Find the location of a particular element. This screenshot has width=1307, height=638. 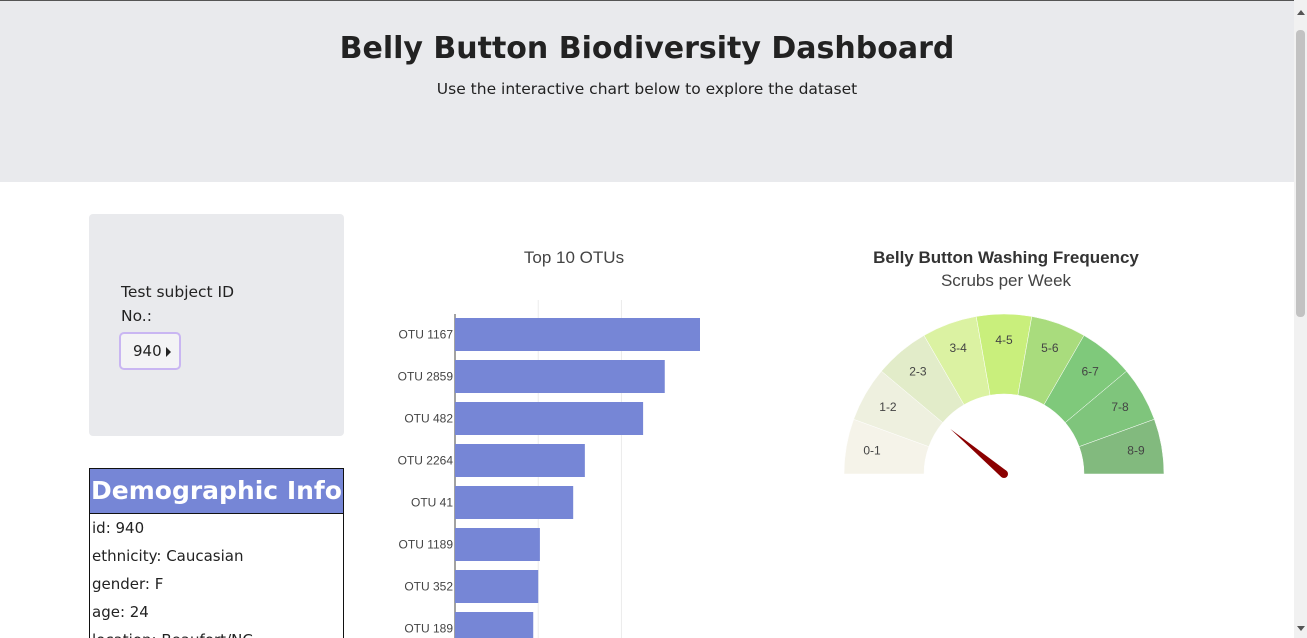

gauge-segment-label: 0-1 is located at coordinates (872, 451).